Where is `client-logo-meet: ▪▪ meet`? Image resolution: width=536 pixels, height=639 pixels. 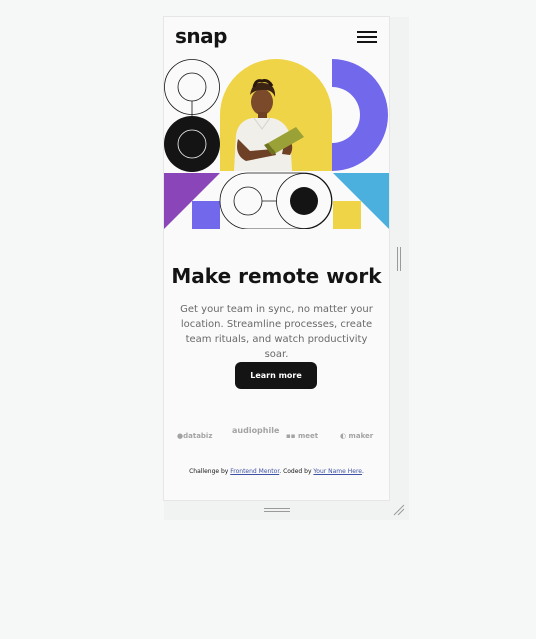 client-logo-meet: ▪▪ meet is located at coordinates (302, 436).